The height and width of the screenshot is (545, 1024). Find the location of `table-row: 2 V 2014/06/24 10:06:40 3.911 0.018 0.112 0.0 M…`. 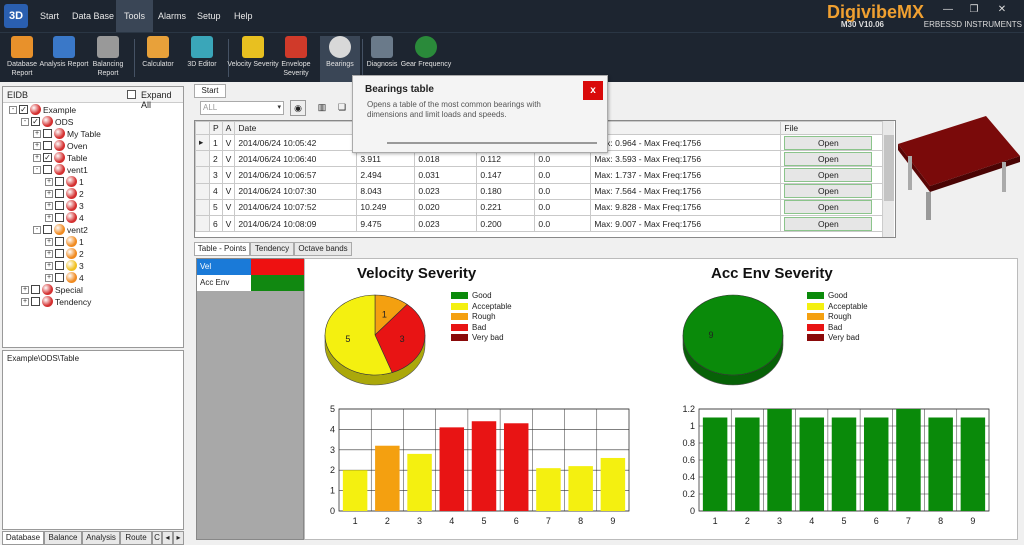

table-row: 2 V 2014/06/24 10:06:40 3.911 0.018 0.112 0.0 M… is located at coordinates (540, 159).